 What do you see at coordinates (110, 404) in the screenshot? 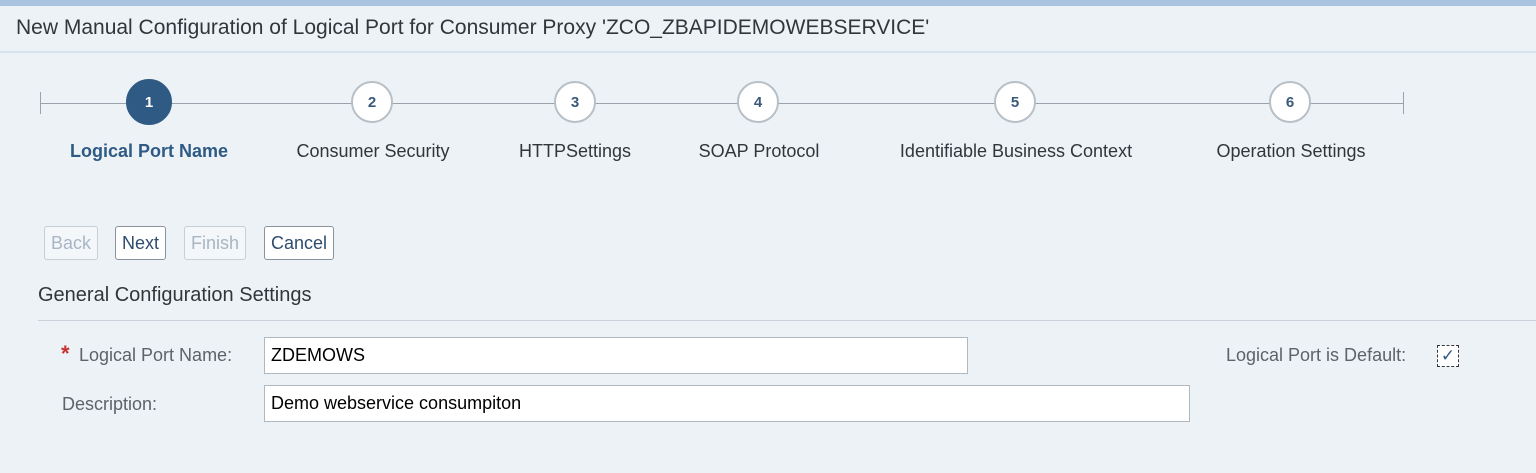
I see `description-label: Description:` at bounding box center [110, 404].